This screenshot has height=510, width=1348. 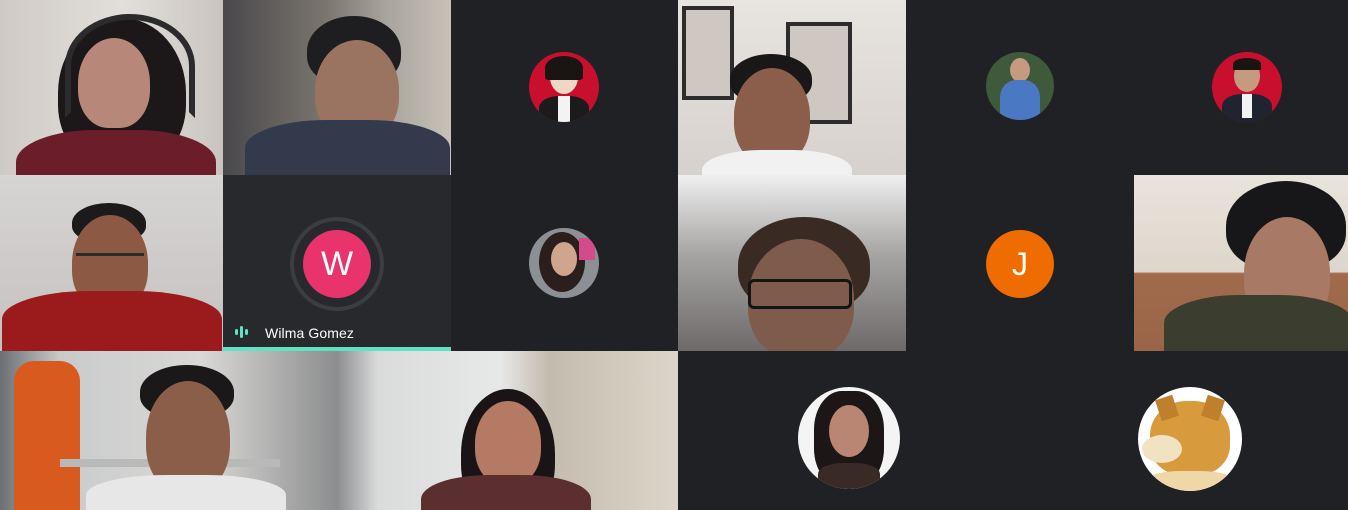 What do you see at coordinates (47, 435) in the screenshot?
I see `orange-jacket` at bounding box center [47, 435].